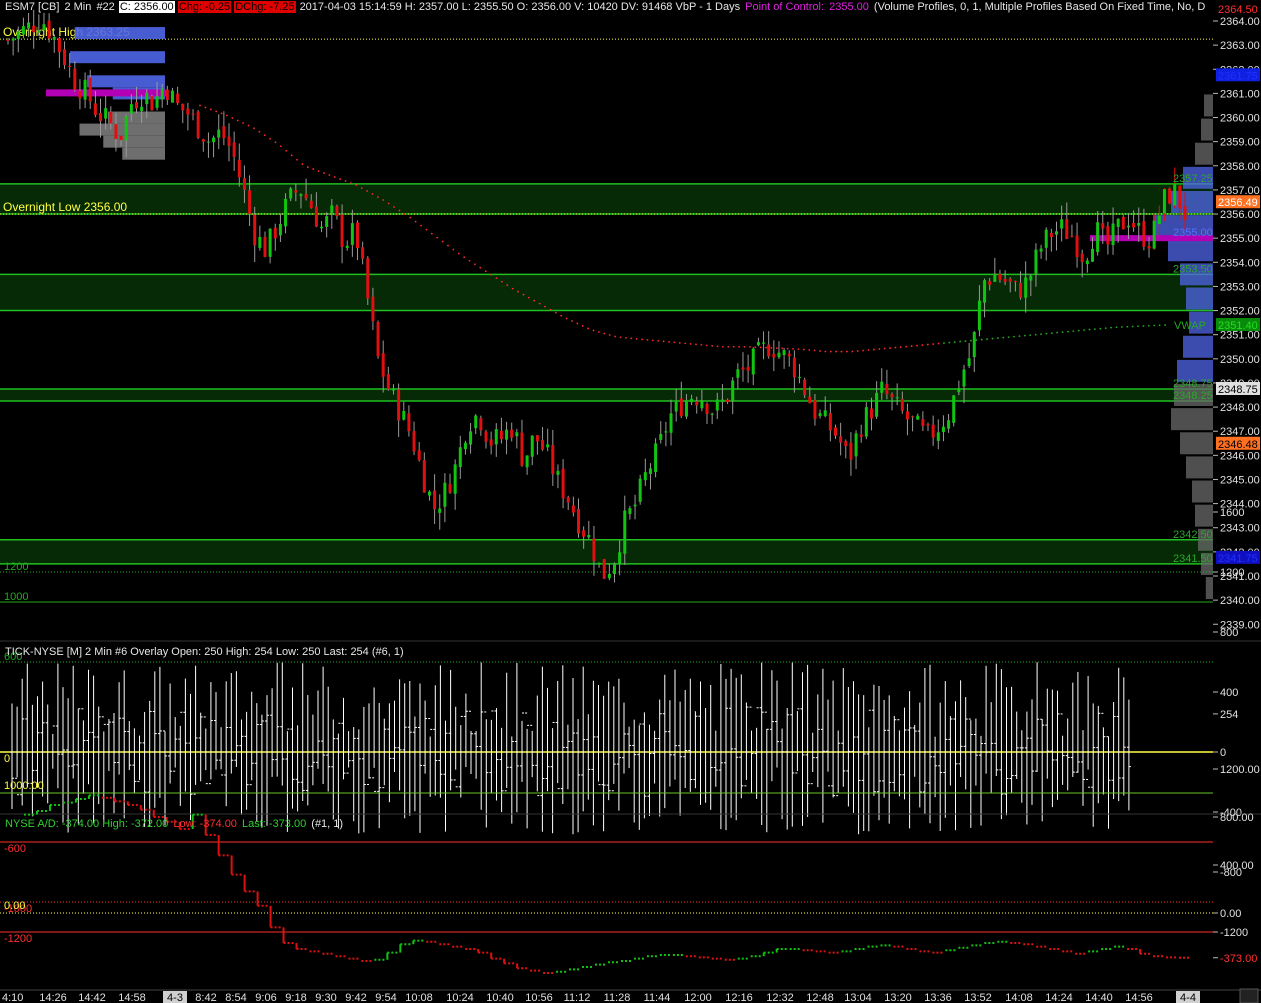  Describe the element at coordinates (1229, 693) in the screenshot. I see `tick-y-label: 400` at that location.